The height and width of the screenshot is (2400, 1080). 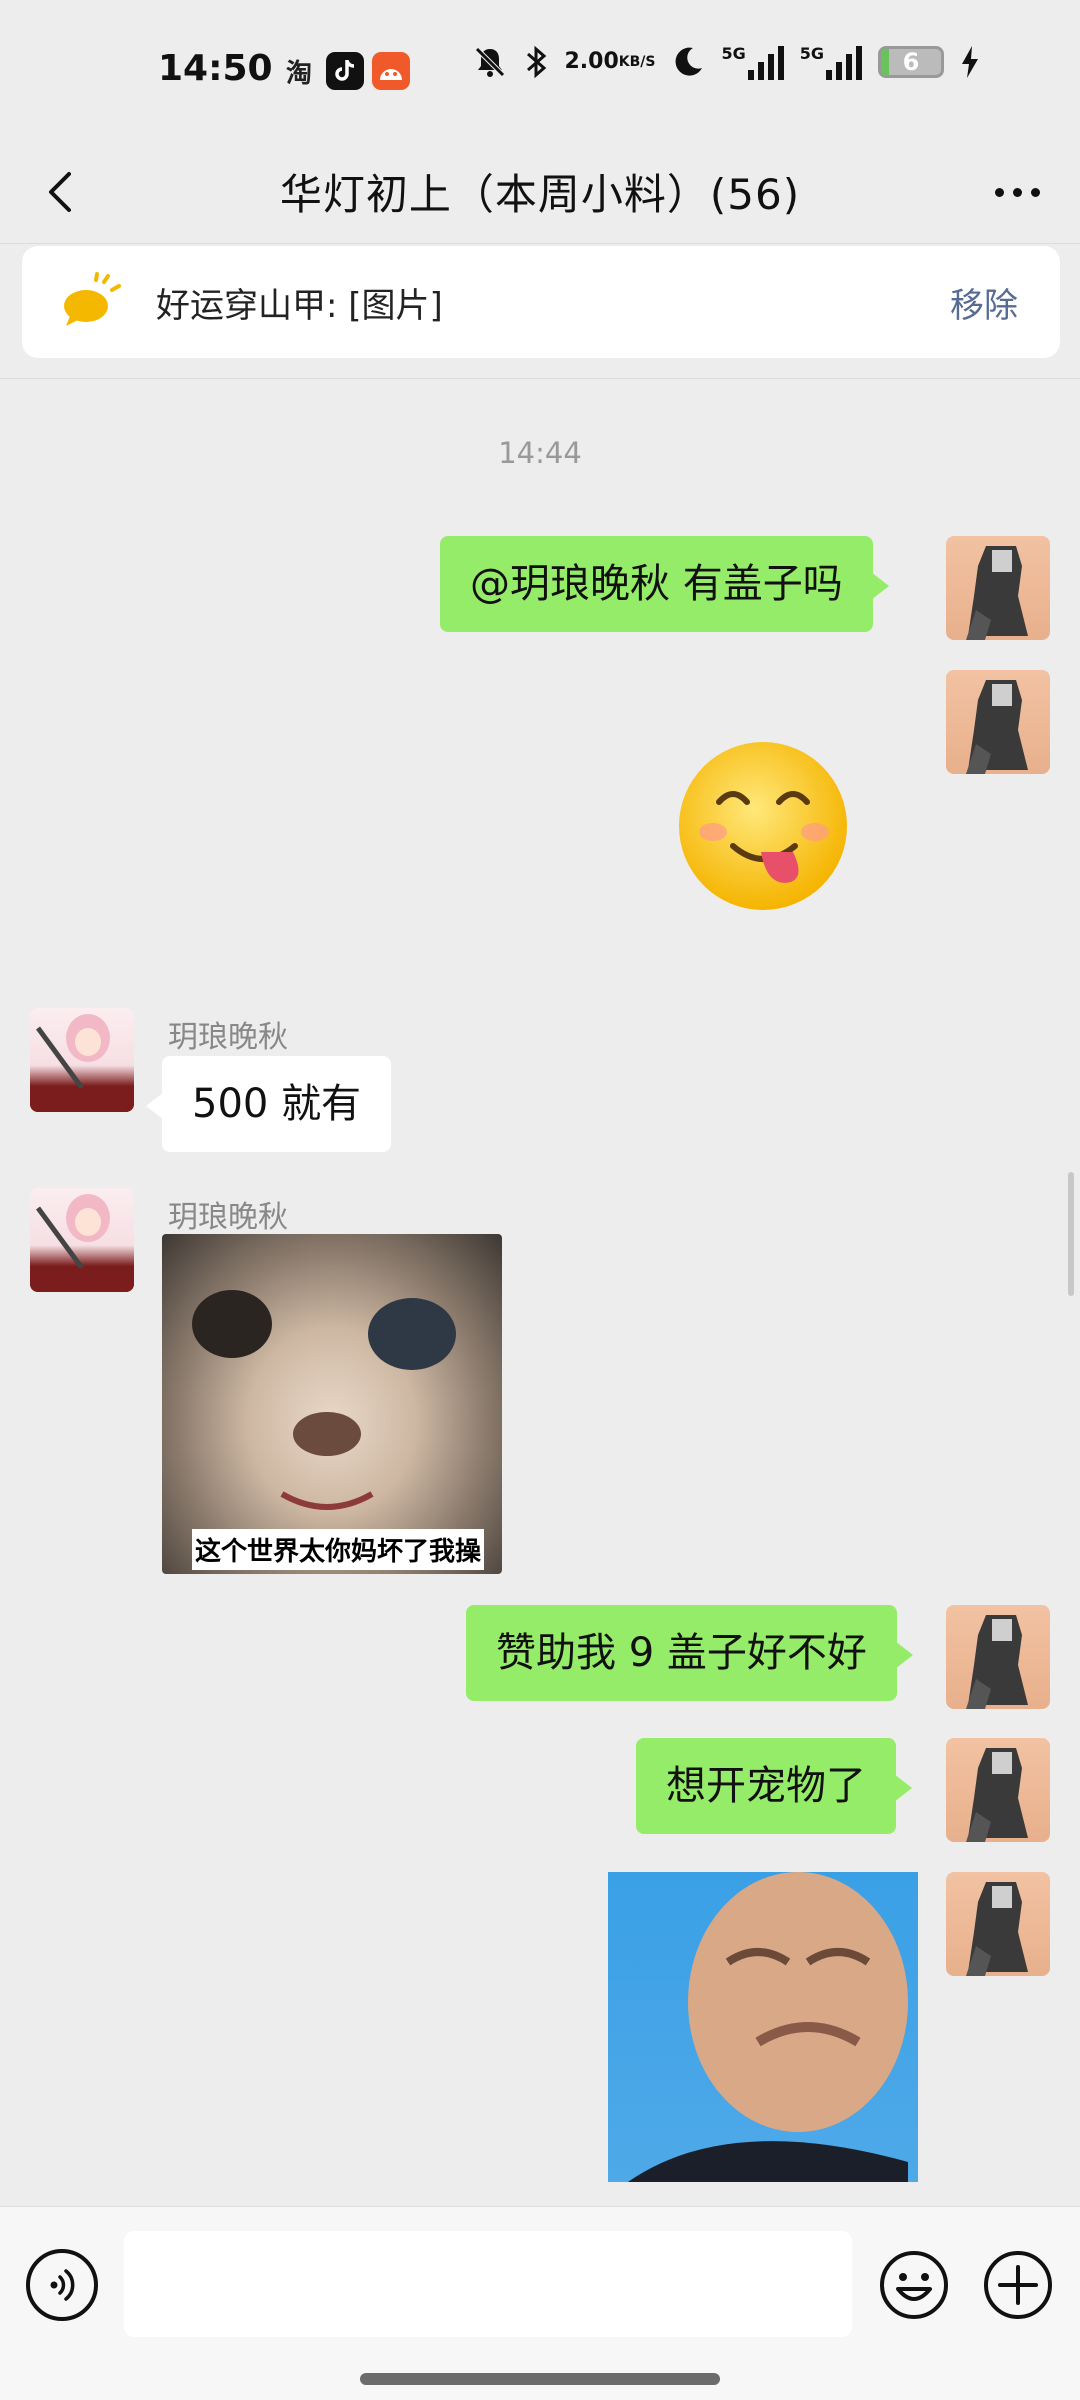 I want to click on battery-level: 6, so click(x=911, y=62).